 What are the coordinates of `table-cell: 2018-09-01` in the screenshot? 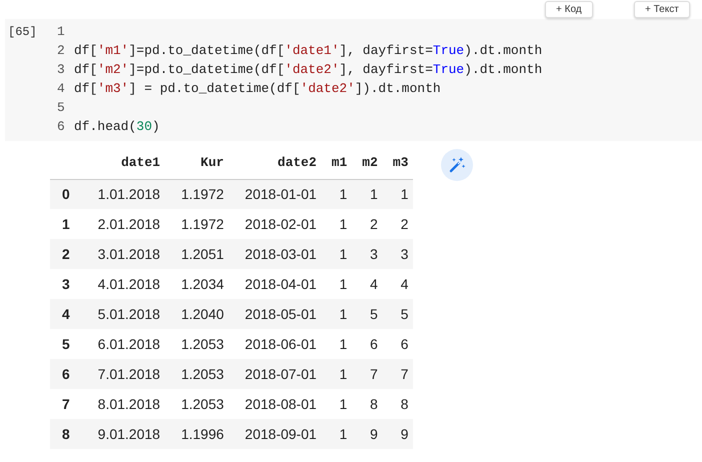 It's located at (275, 434).